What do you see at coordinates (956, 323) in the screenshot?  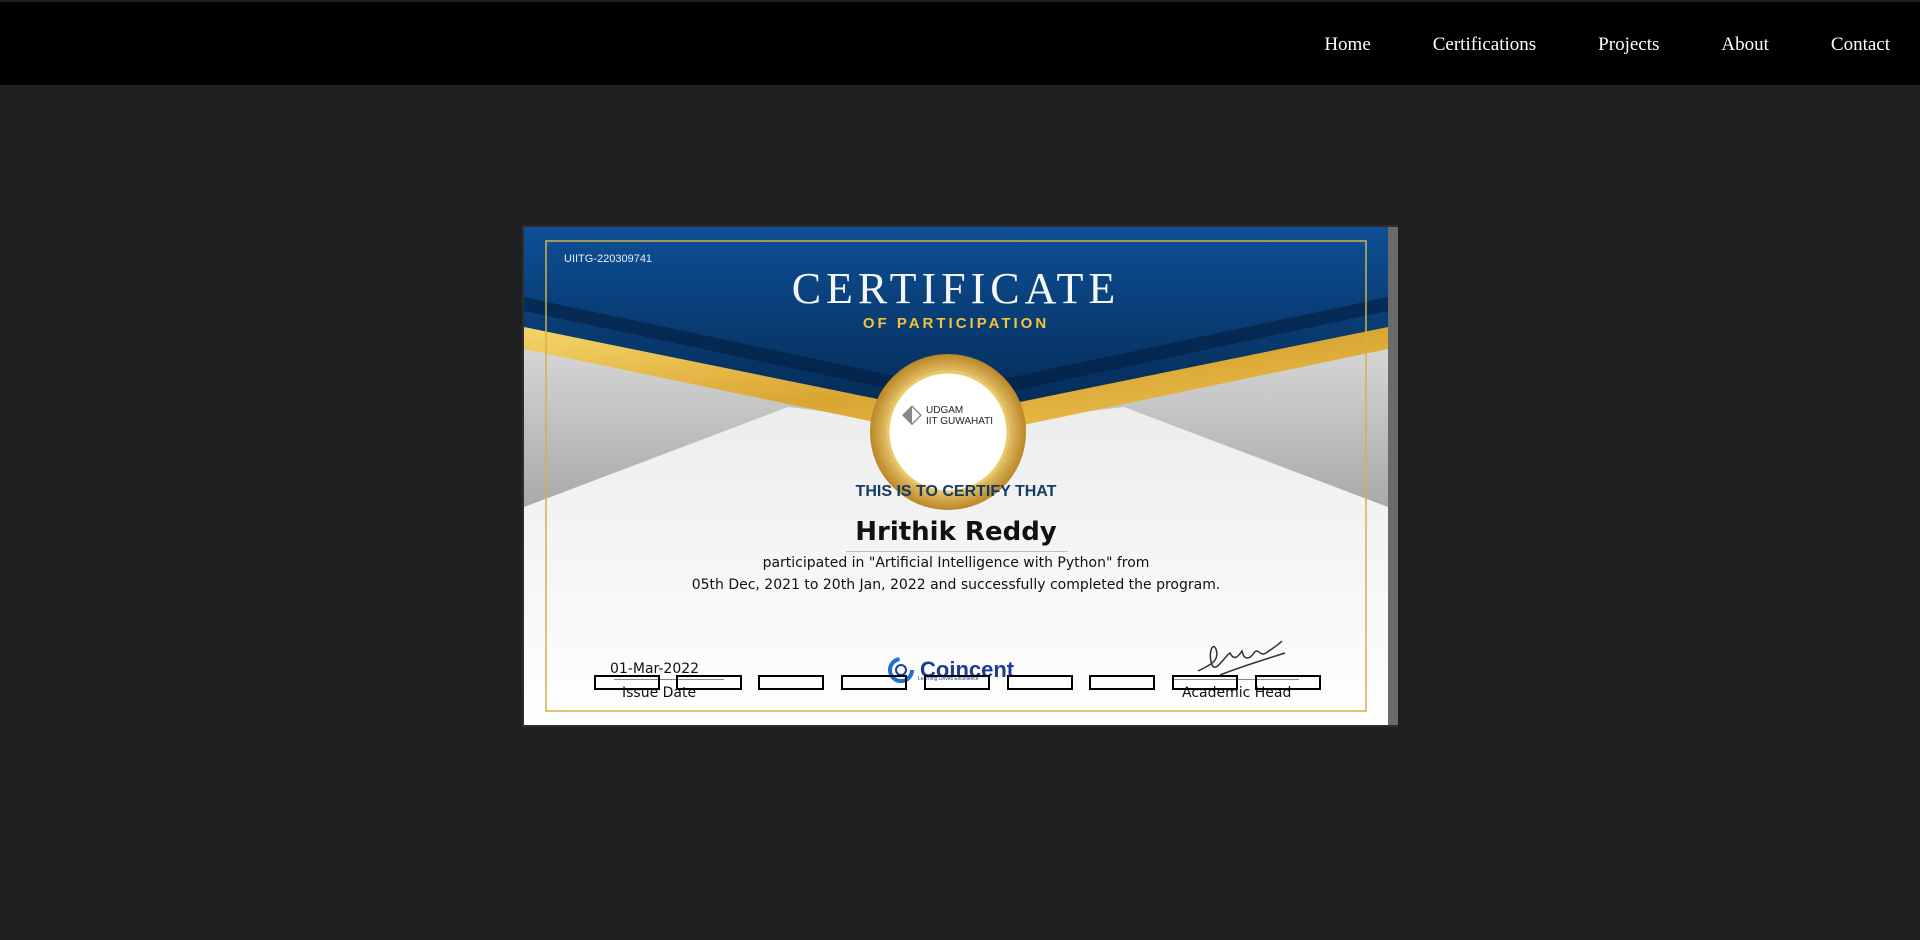 I see `certificate-subtitle: OF PARTICIPATION` at bounding box center [956, 323].